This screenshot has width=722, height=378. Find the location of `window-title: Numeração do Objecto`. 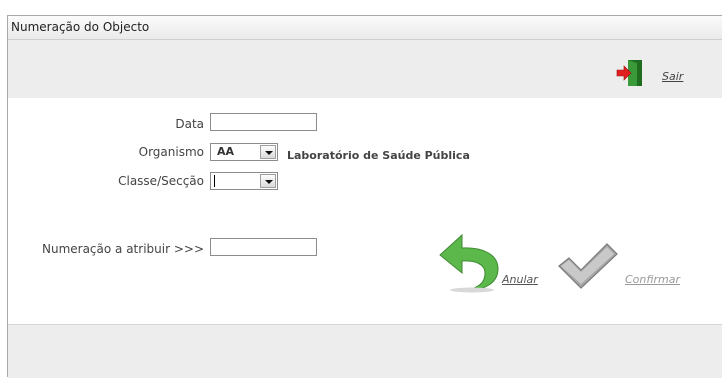

window-title: Numeração do Objecto is located at coordinates (80, 27).